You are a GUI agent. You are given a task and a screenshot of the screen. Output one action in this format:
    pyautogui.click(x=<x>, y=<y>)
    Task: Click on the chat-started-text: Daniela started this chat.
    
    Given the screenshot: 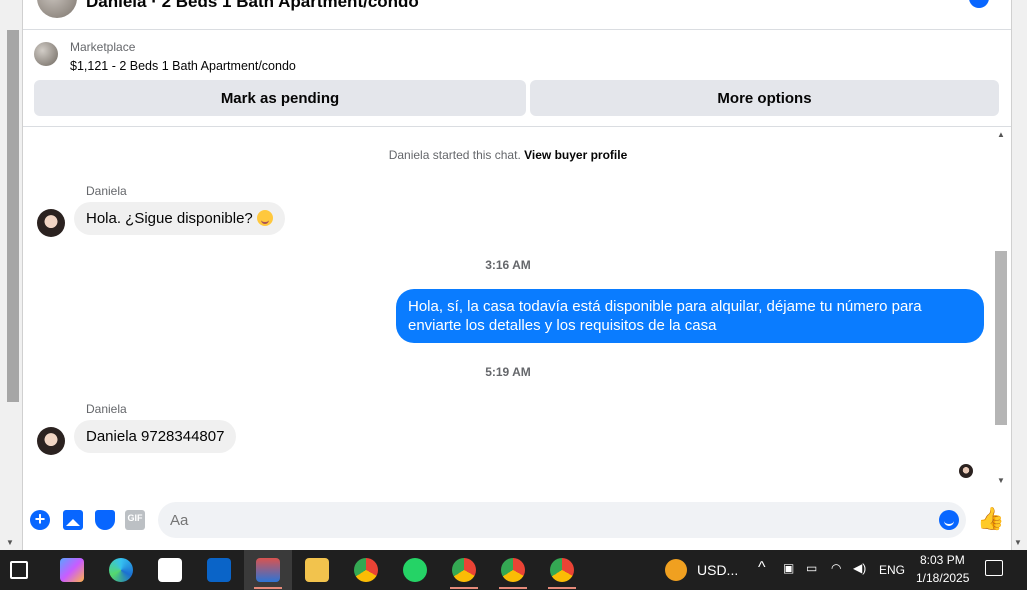 What is the action you would take?
    pyautogui.click(x=454, y=155)
    